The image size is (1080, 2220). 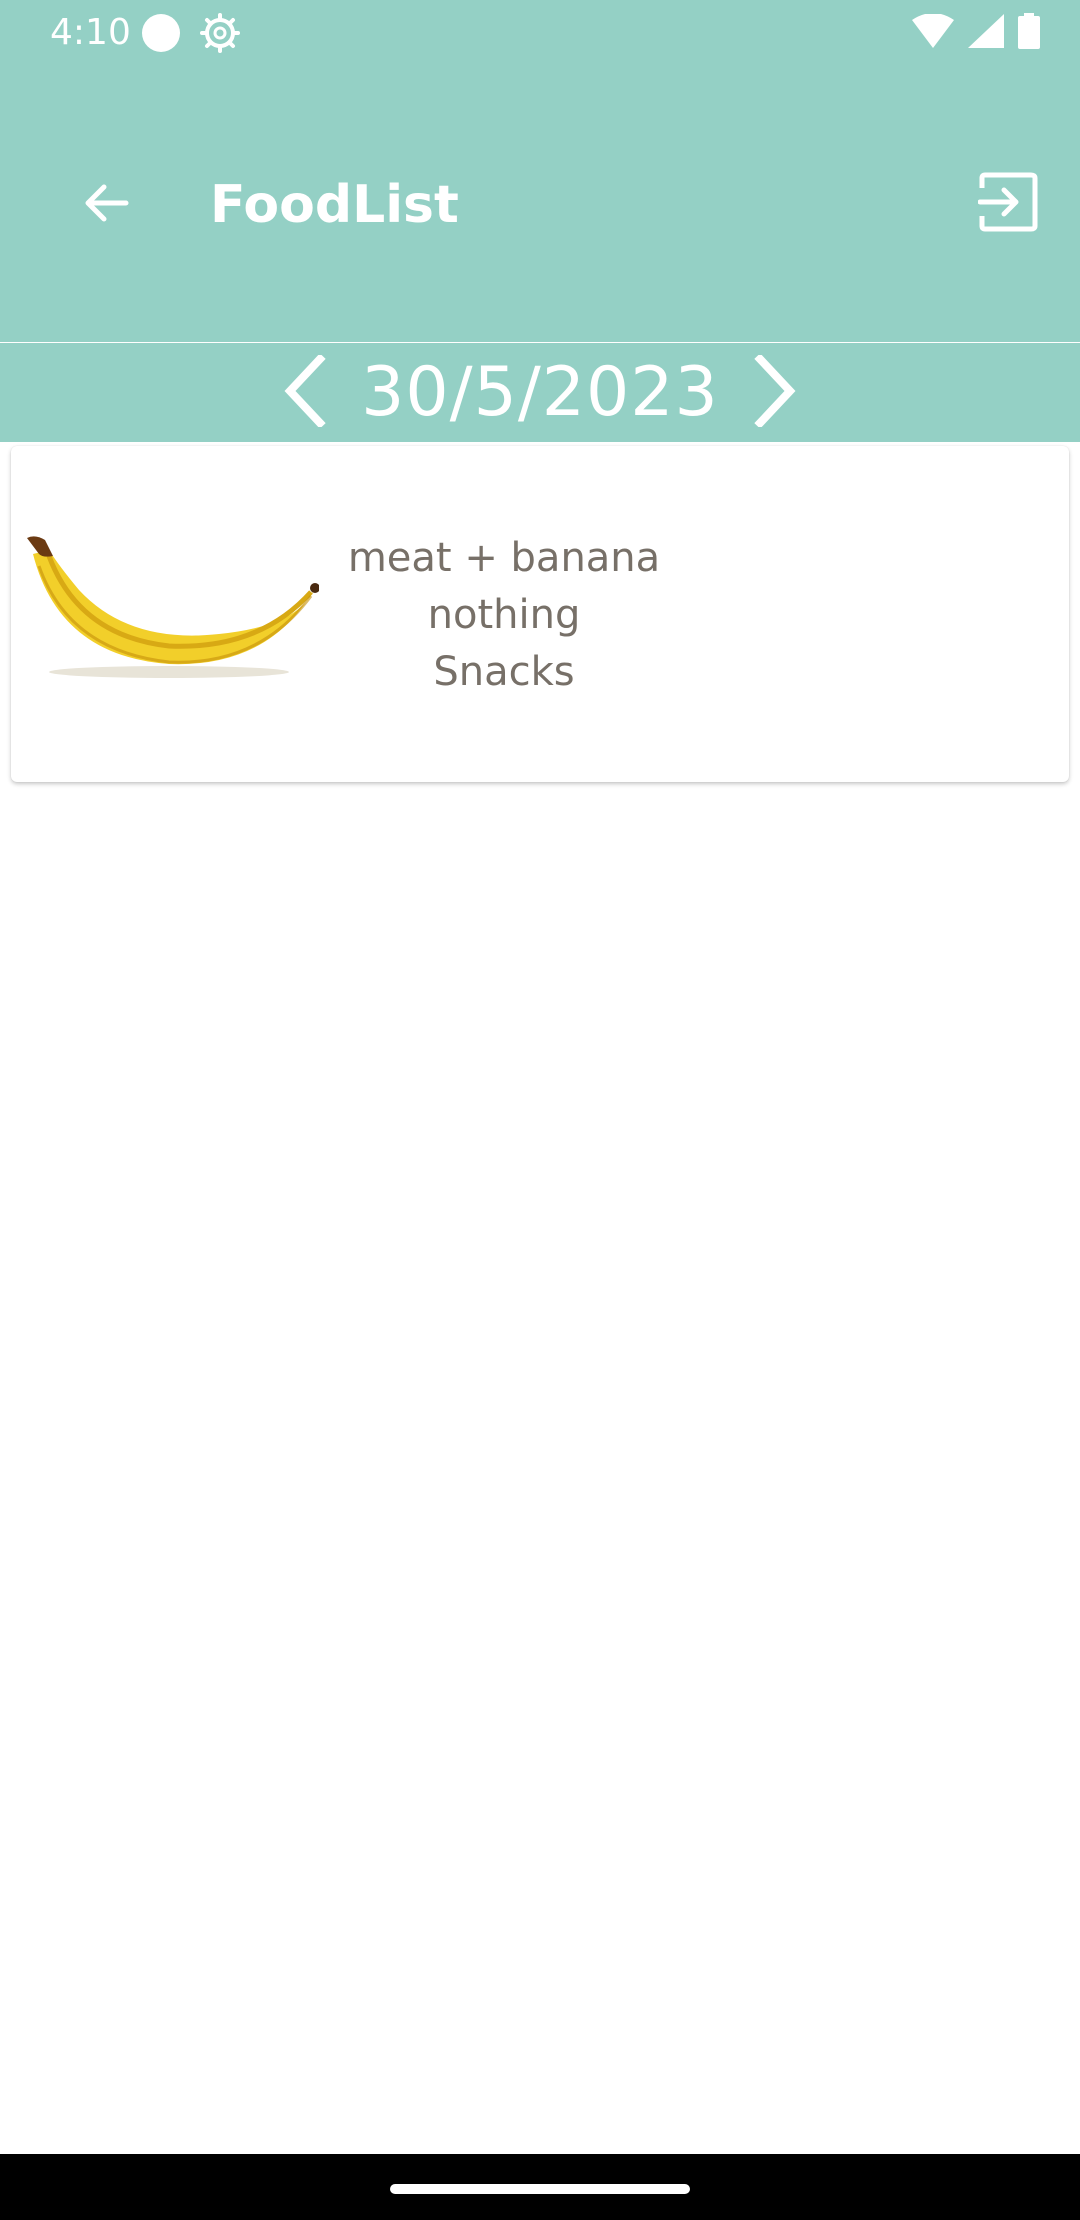 I want to click on home-gesture-handle, so click(x=540, y=2189).